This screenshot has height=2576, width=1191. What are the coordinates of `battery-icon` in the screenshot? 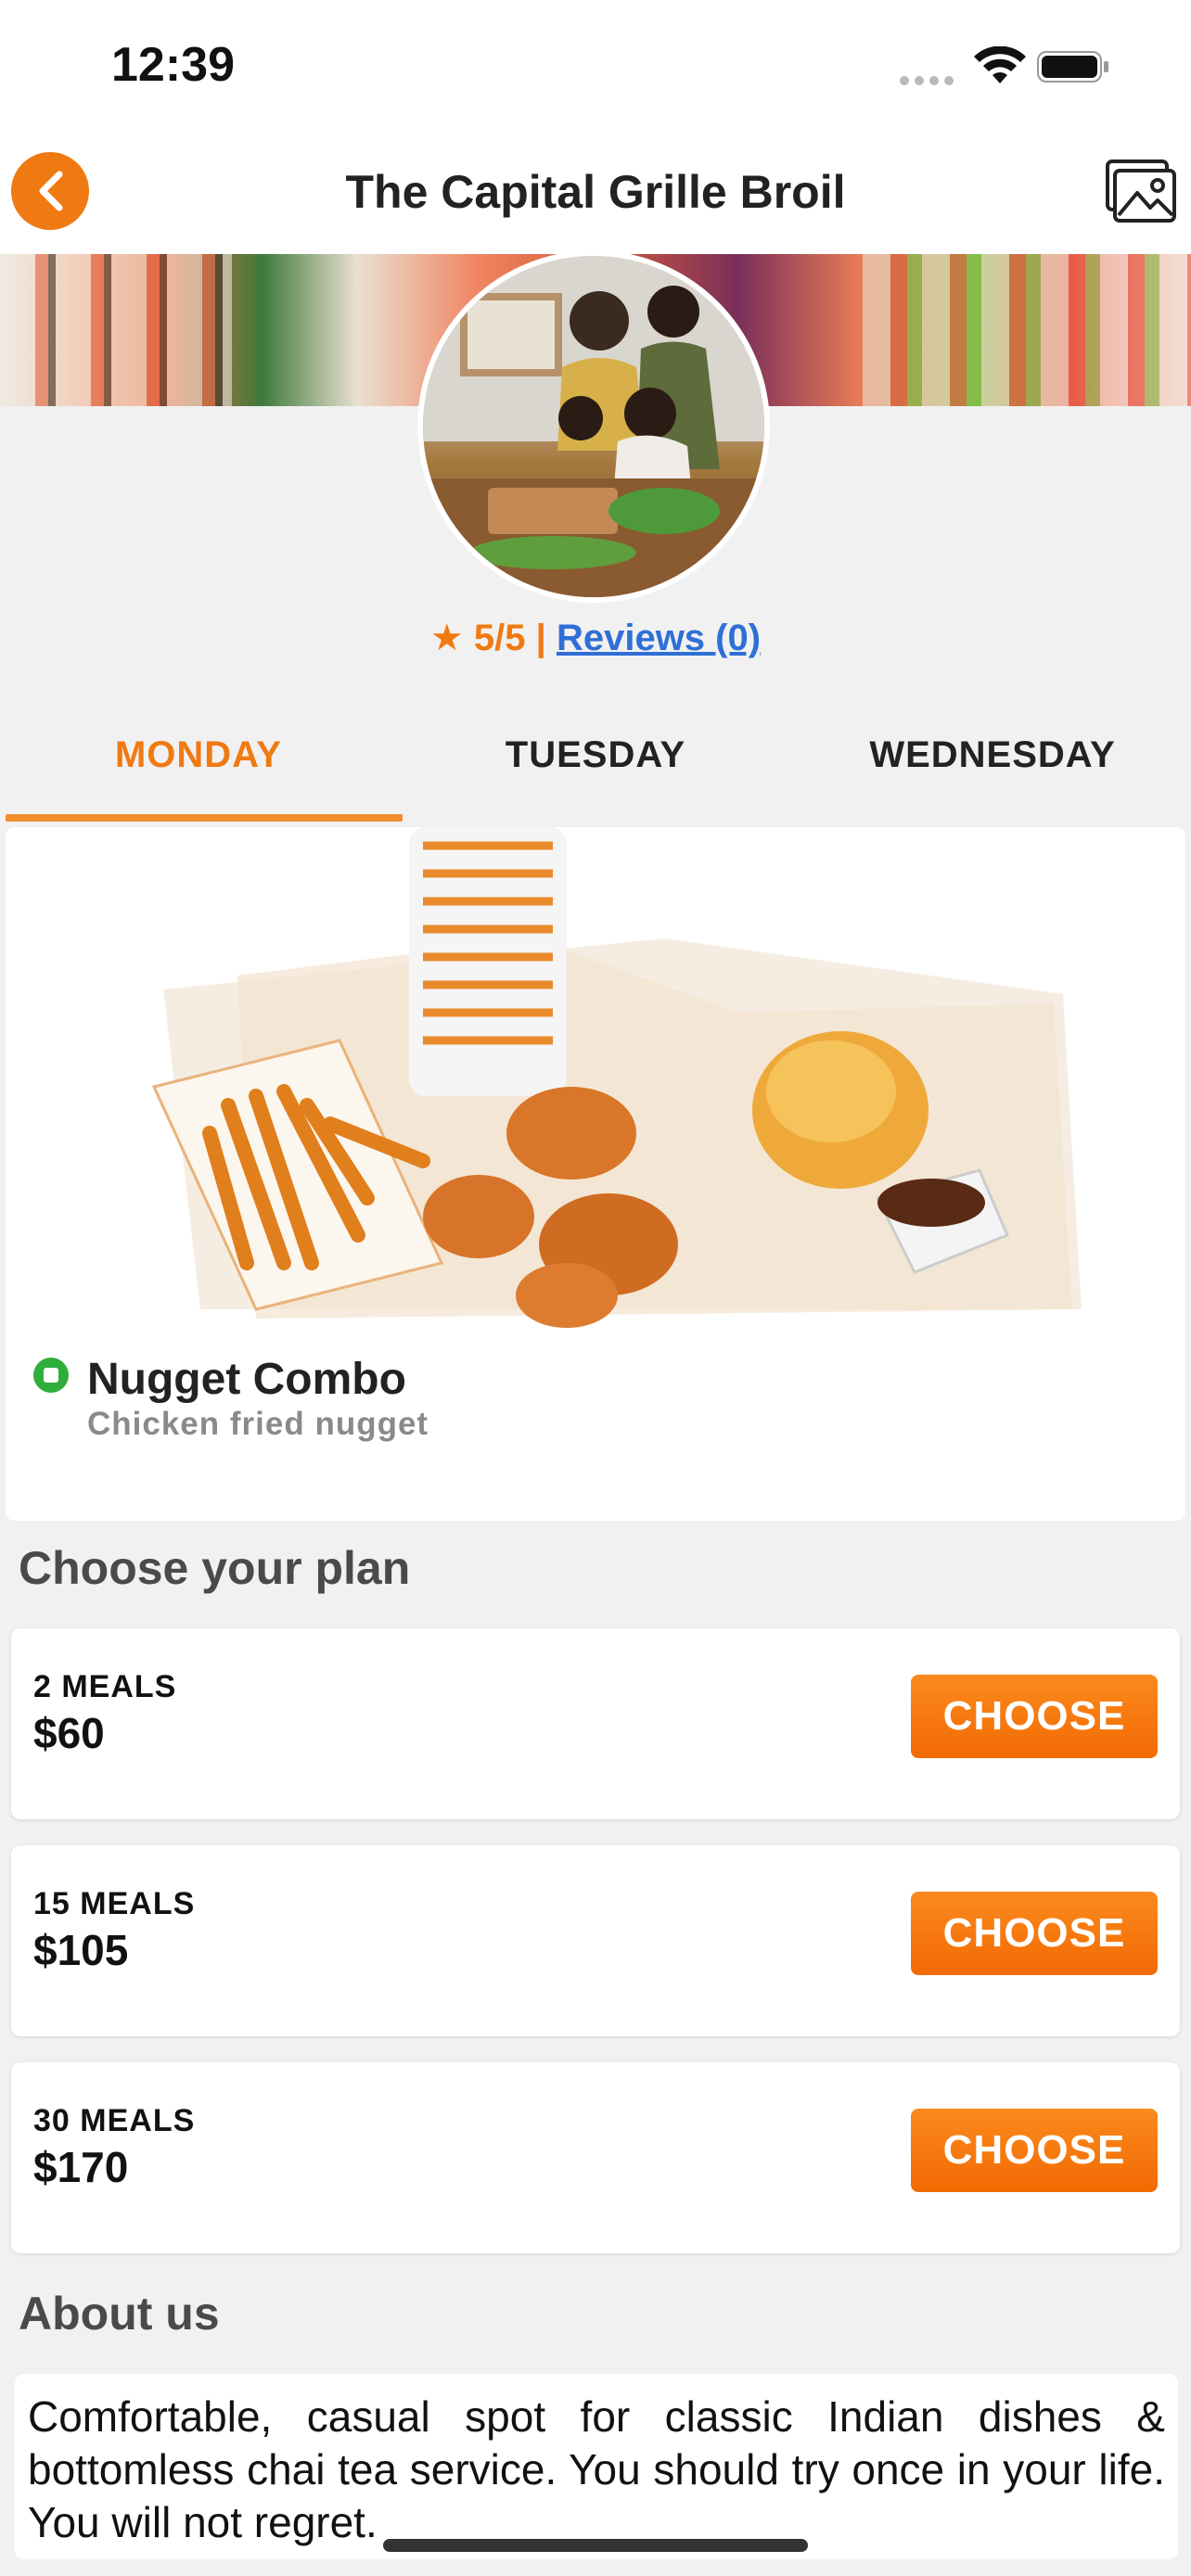 It's located at (1073, 67).